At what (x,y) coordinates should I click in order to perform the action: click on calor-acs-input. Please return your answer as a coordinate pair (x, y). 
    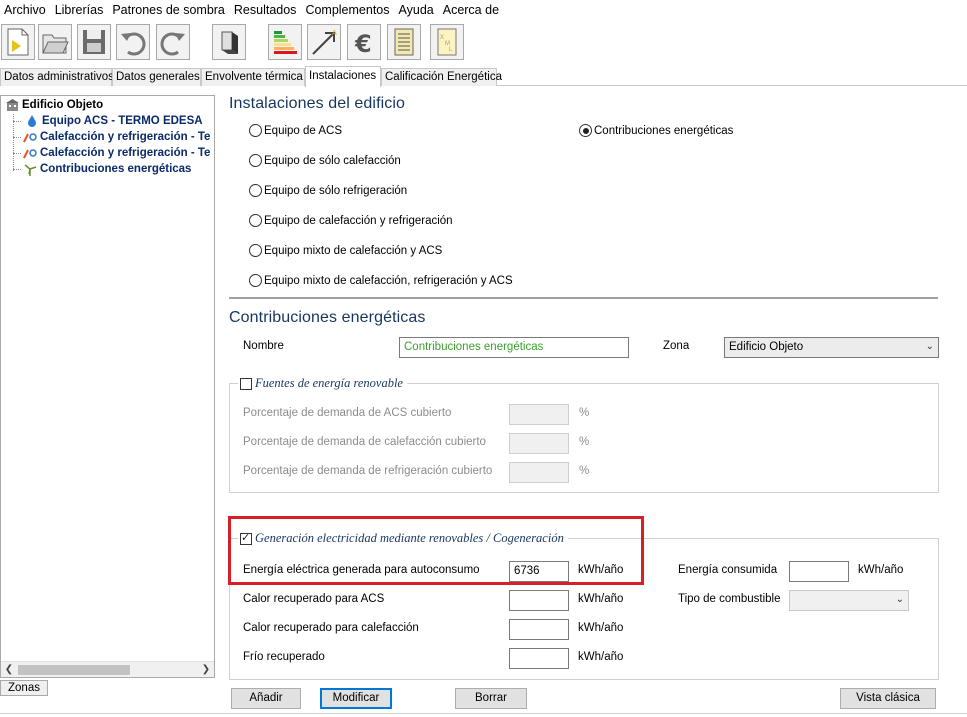
    Looking at the image, I should click on (539, 600).